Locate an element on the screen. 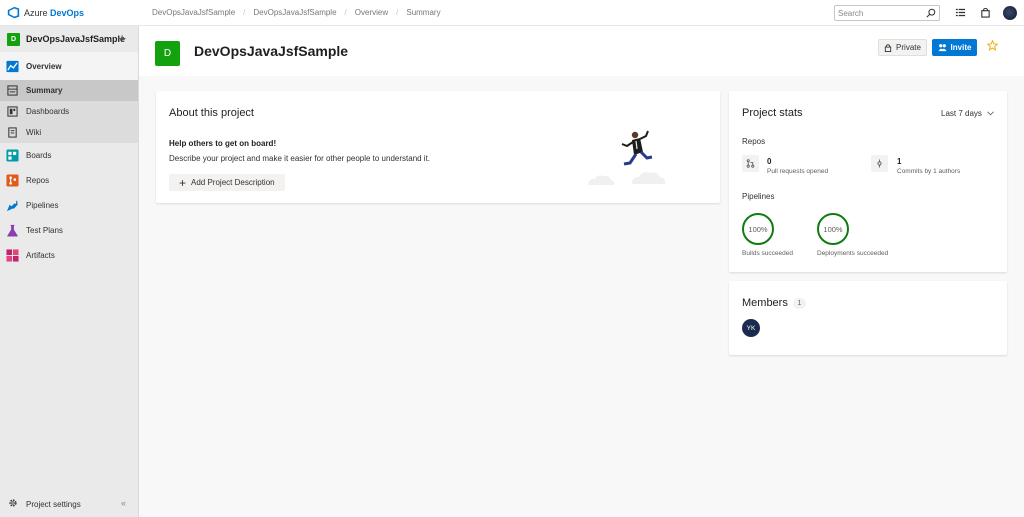  sidebar-item-boards: Boards is located at coordinates (69, 155).